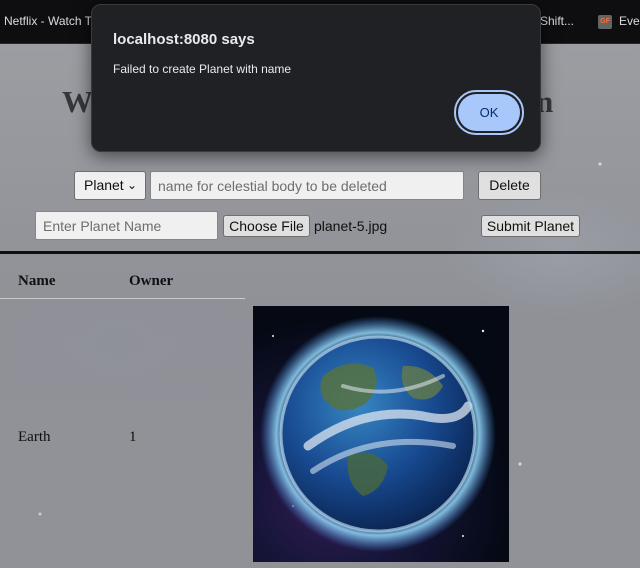  What do you see at coordinates (605, 22) in the screenshot?
I see `bookmark-favicon-icon: GF` at bounding box center [605, 22].